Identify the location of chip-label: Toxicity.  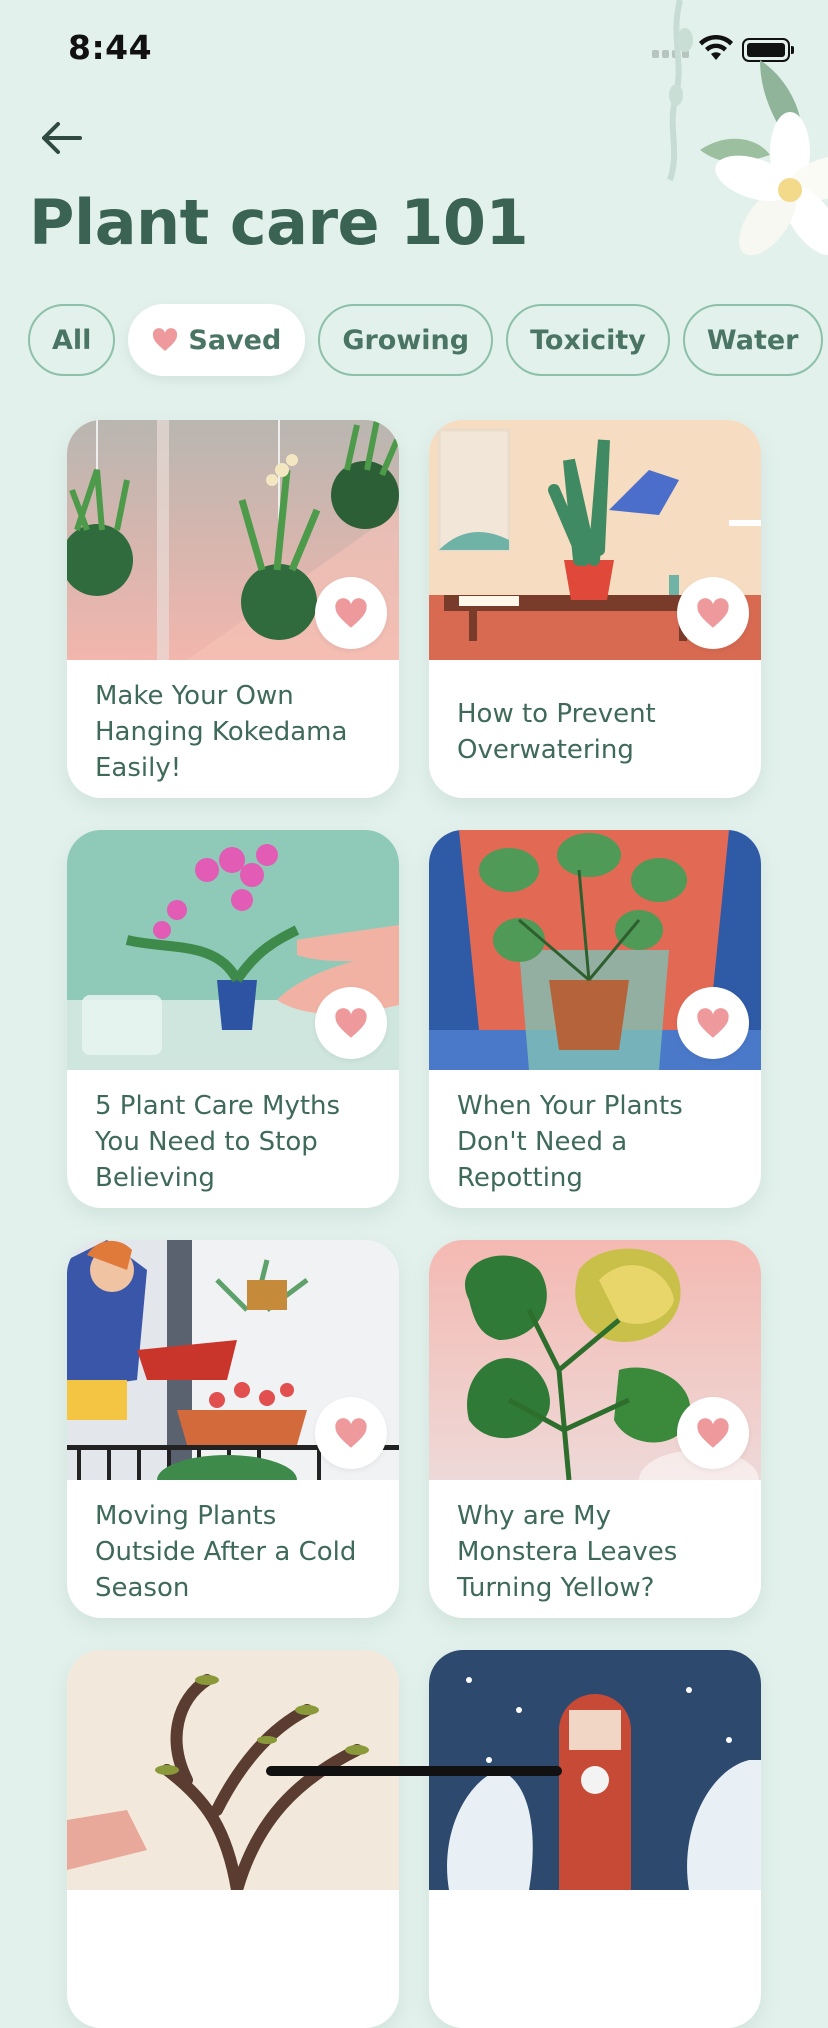
(588, 340).